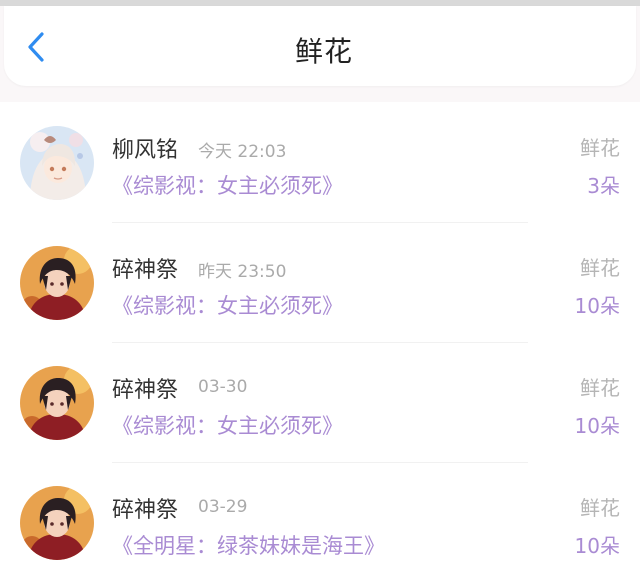 The width and height of the screenshot is (640, 582). What do you see at coordinates (242, 152) in the screenshot?
I see `gift-time: 今天 22:03` at bounding box center [242, 152].